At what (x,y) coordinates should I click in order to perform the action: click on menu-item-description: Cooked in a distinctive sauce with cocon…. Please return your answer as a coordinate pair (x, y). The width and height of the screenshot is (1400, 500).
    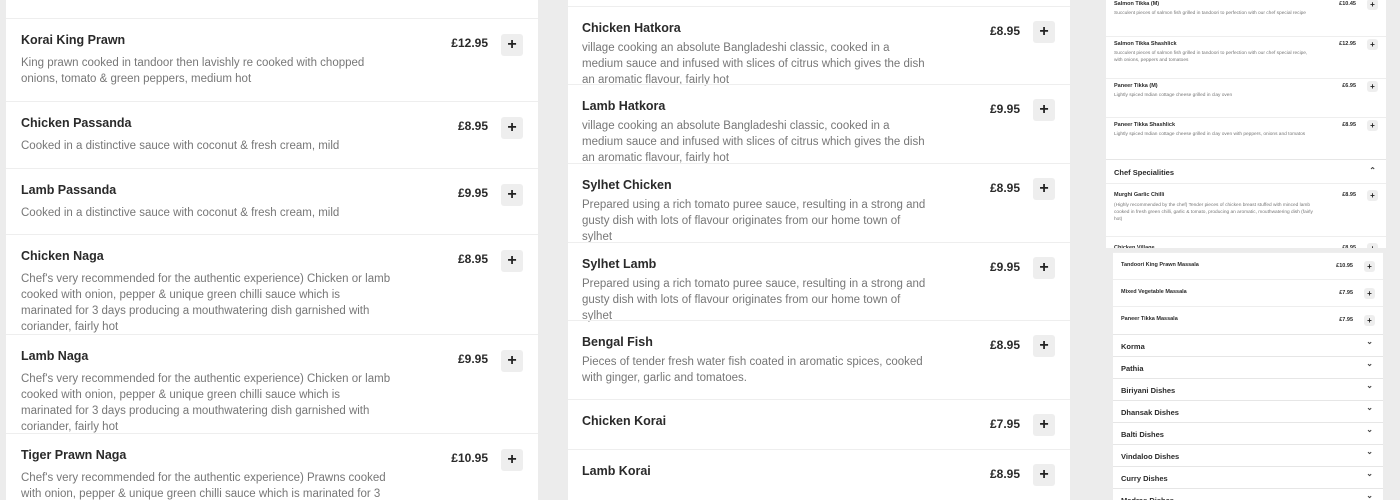
    Looking at the image, I should click on (180, 213).